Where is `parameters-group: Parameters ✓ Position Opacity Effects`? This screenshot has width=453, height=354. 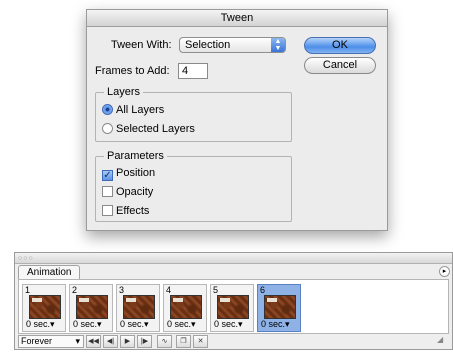
parameters-group: Parameters ✓ Position Opacity Effects is located at coordinates (193, 186).